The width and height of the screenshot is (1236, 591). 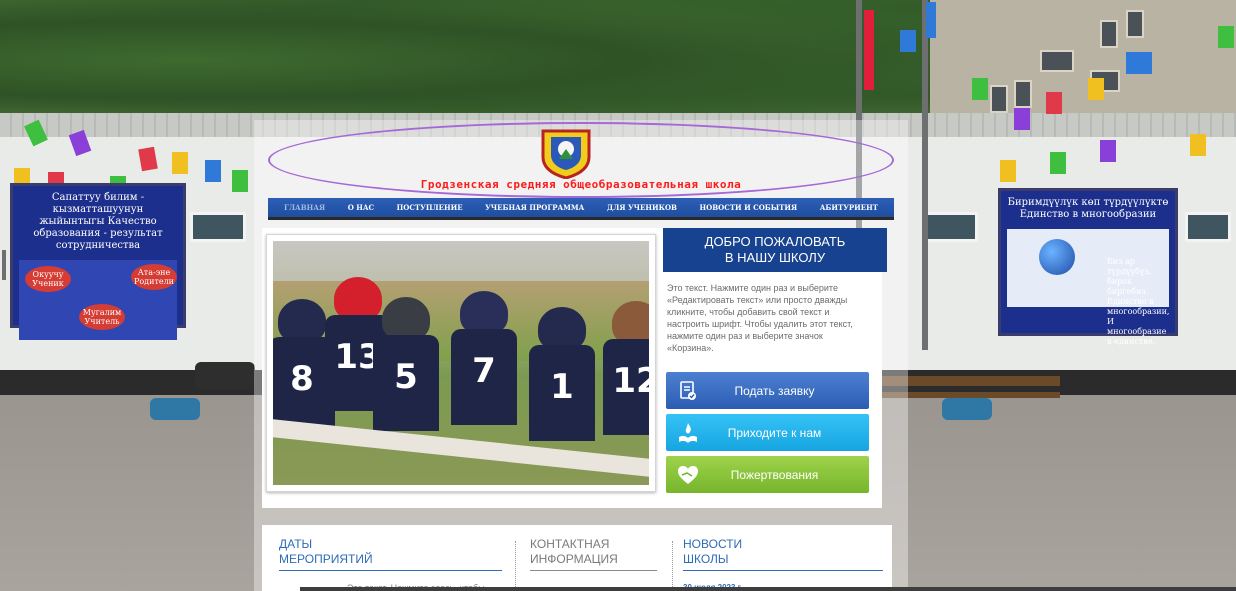 What do you see at coordinates (849, 207) in the screenshot?
I see `nav-applicant: АБИТУРИЕНТ` at bounding box center [849, 207].